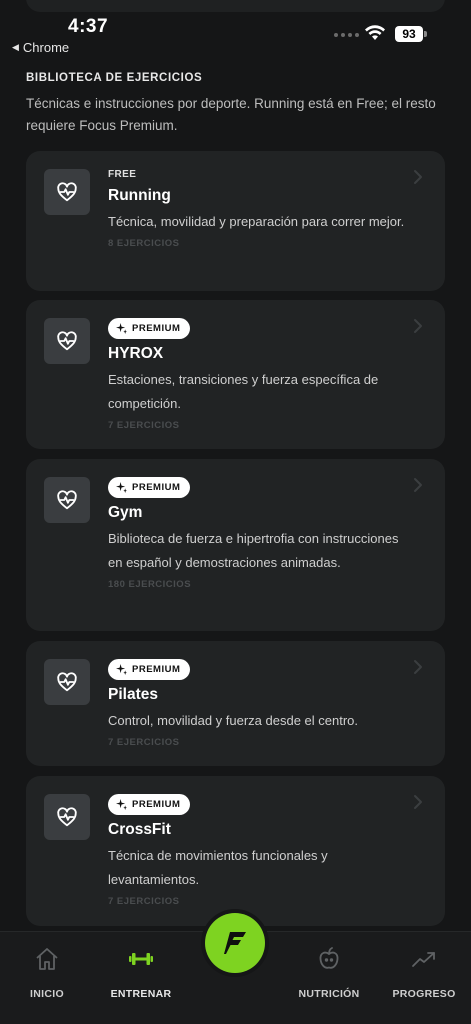 The height and width of the screenshot is (1024, 471). Describe the element at coordinates (329, 994) in the screenshot. I see `nav-label: NUTRICIÓN` at that location.